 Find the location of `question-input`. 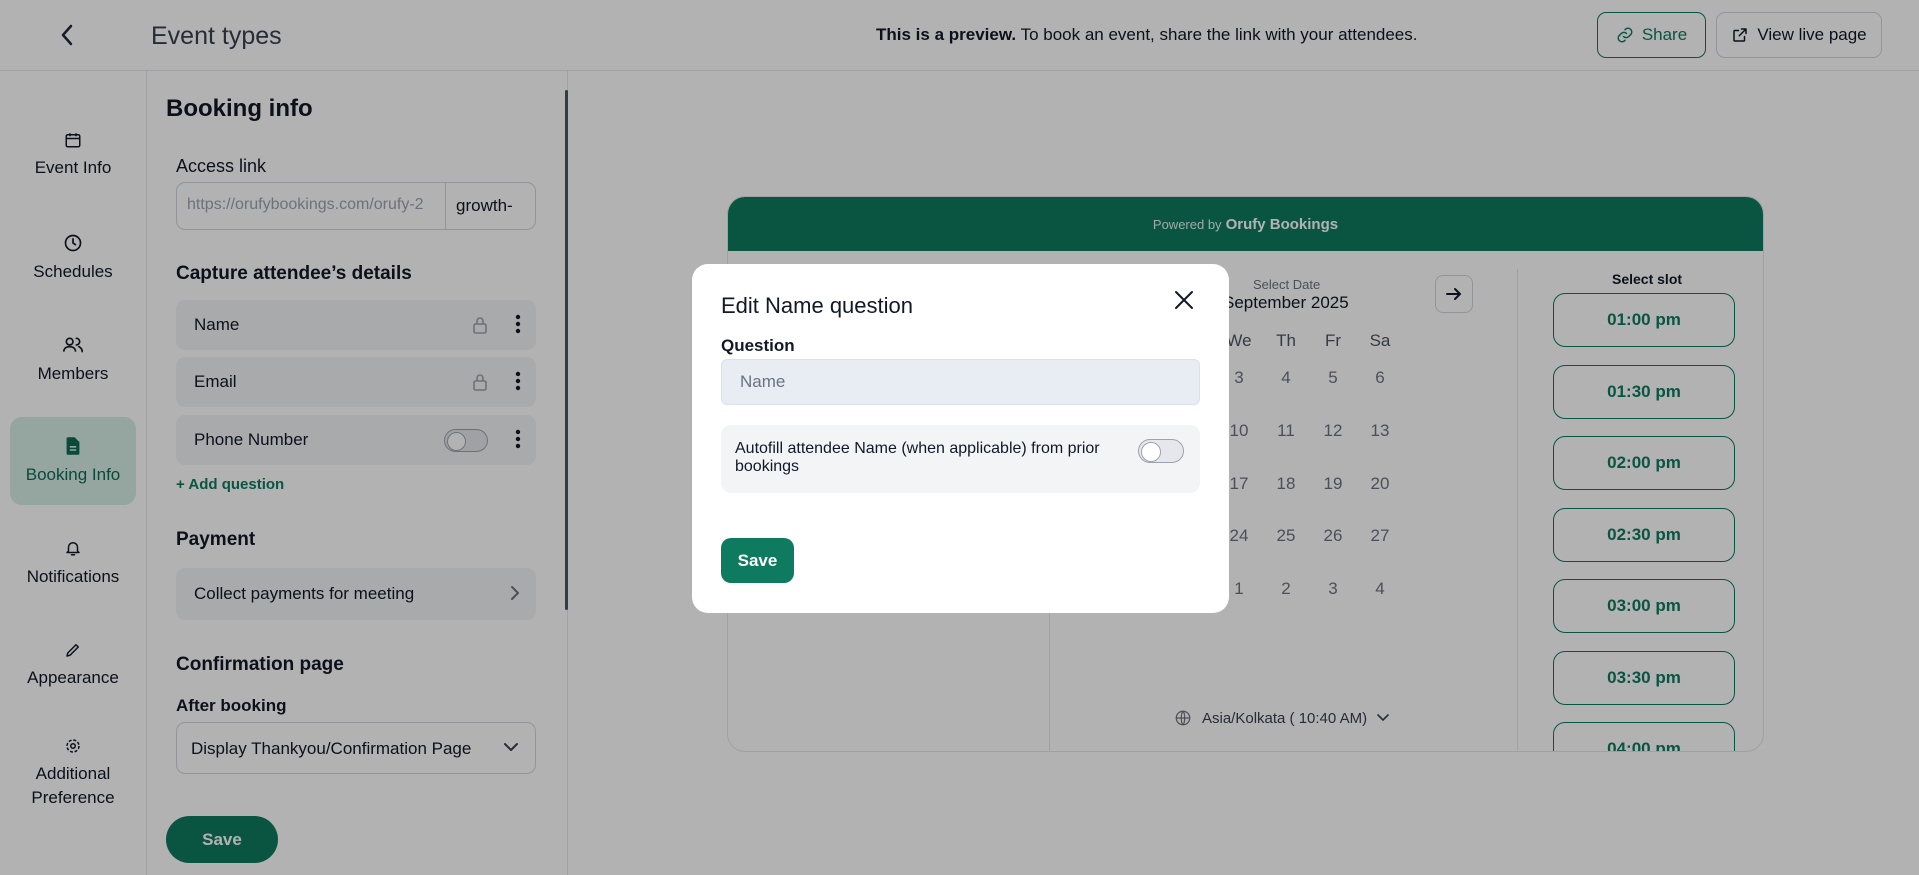

question-input is located at coordinates (960, 382).